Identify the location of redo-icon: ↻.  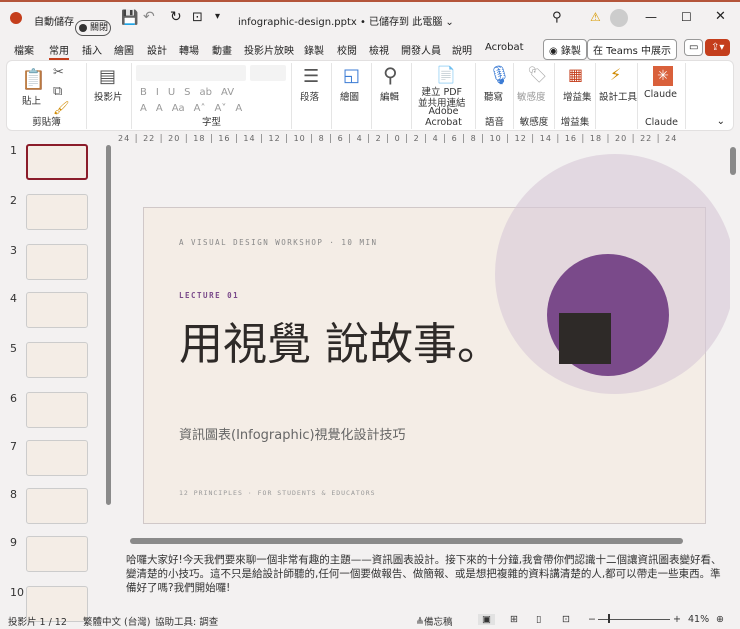
(176, 17).